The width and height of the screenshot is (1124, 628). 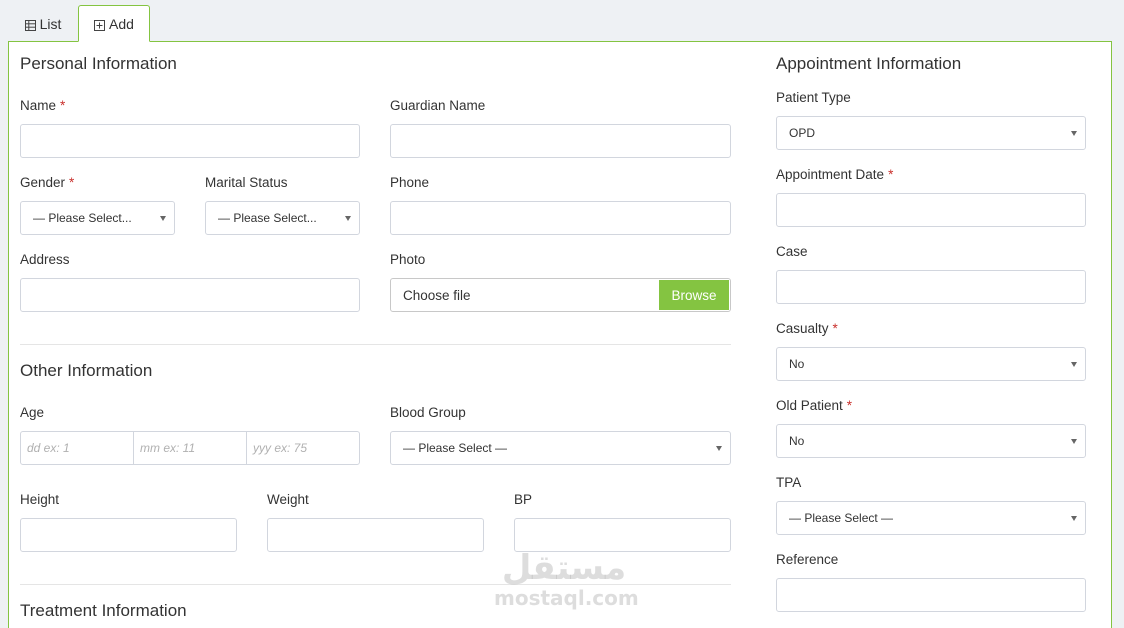 I want to click on casualty-select-value: No, so click(x=797, y=364).